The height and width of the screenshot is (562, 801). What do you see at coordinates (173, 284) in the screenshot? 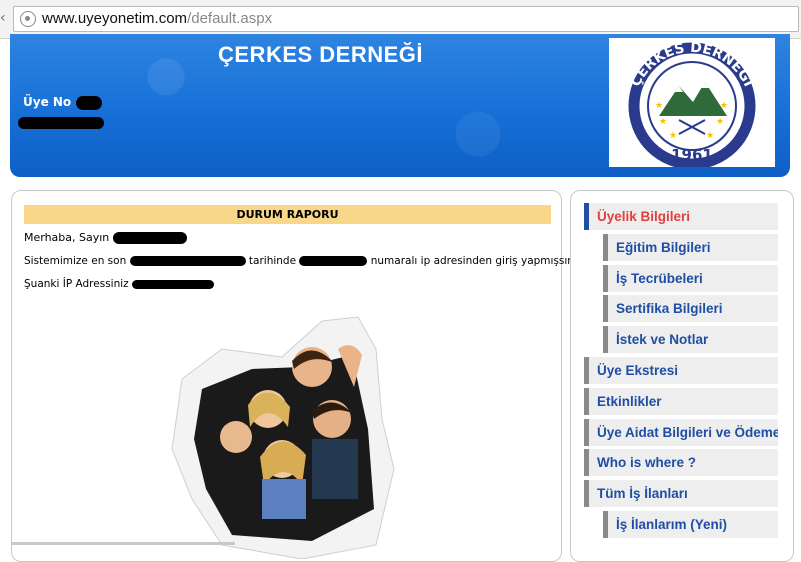
I see `redacted-current-ip` at bounding box center [173, 284].